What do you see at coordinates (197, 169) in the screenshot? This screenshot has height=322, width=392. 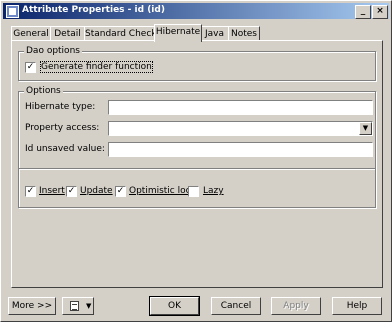 I see `options-divider` at bounding box center [197, 169].